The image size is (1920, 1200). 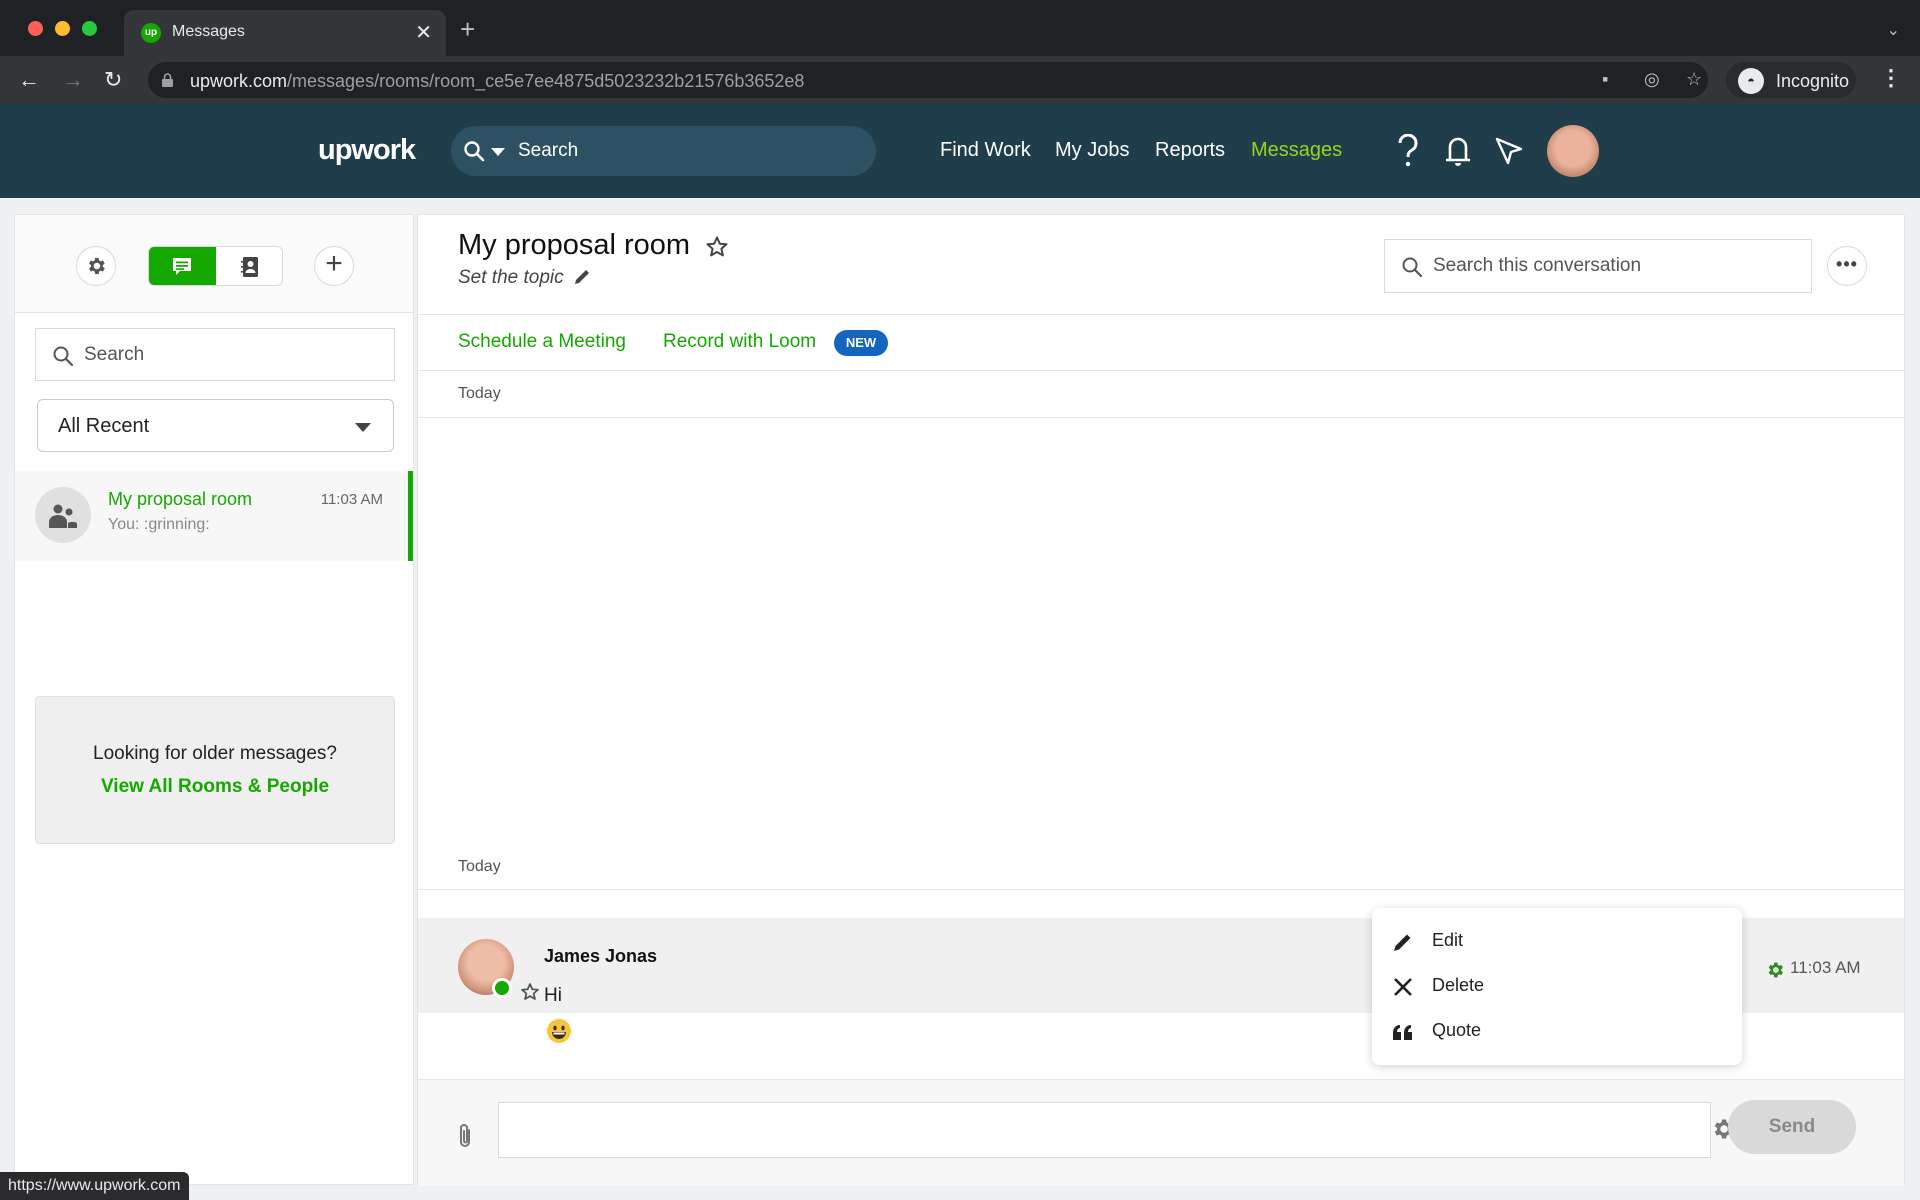 What do you see at coordinates (234, 355) in the screenshot?
I see `rooms-search-input` at bounding box center [234, 355].